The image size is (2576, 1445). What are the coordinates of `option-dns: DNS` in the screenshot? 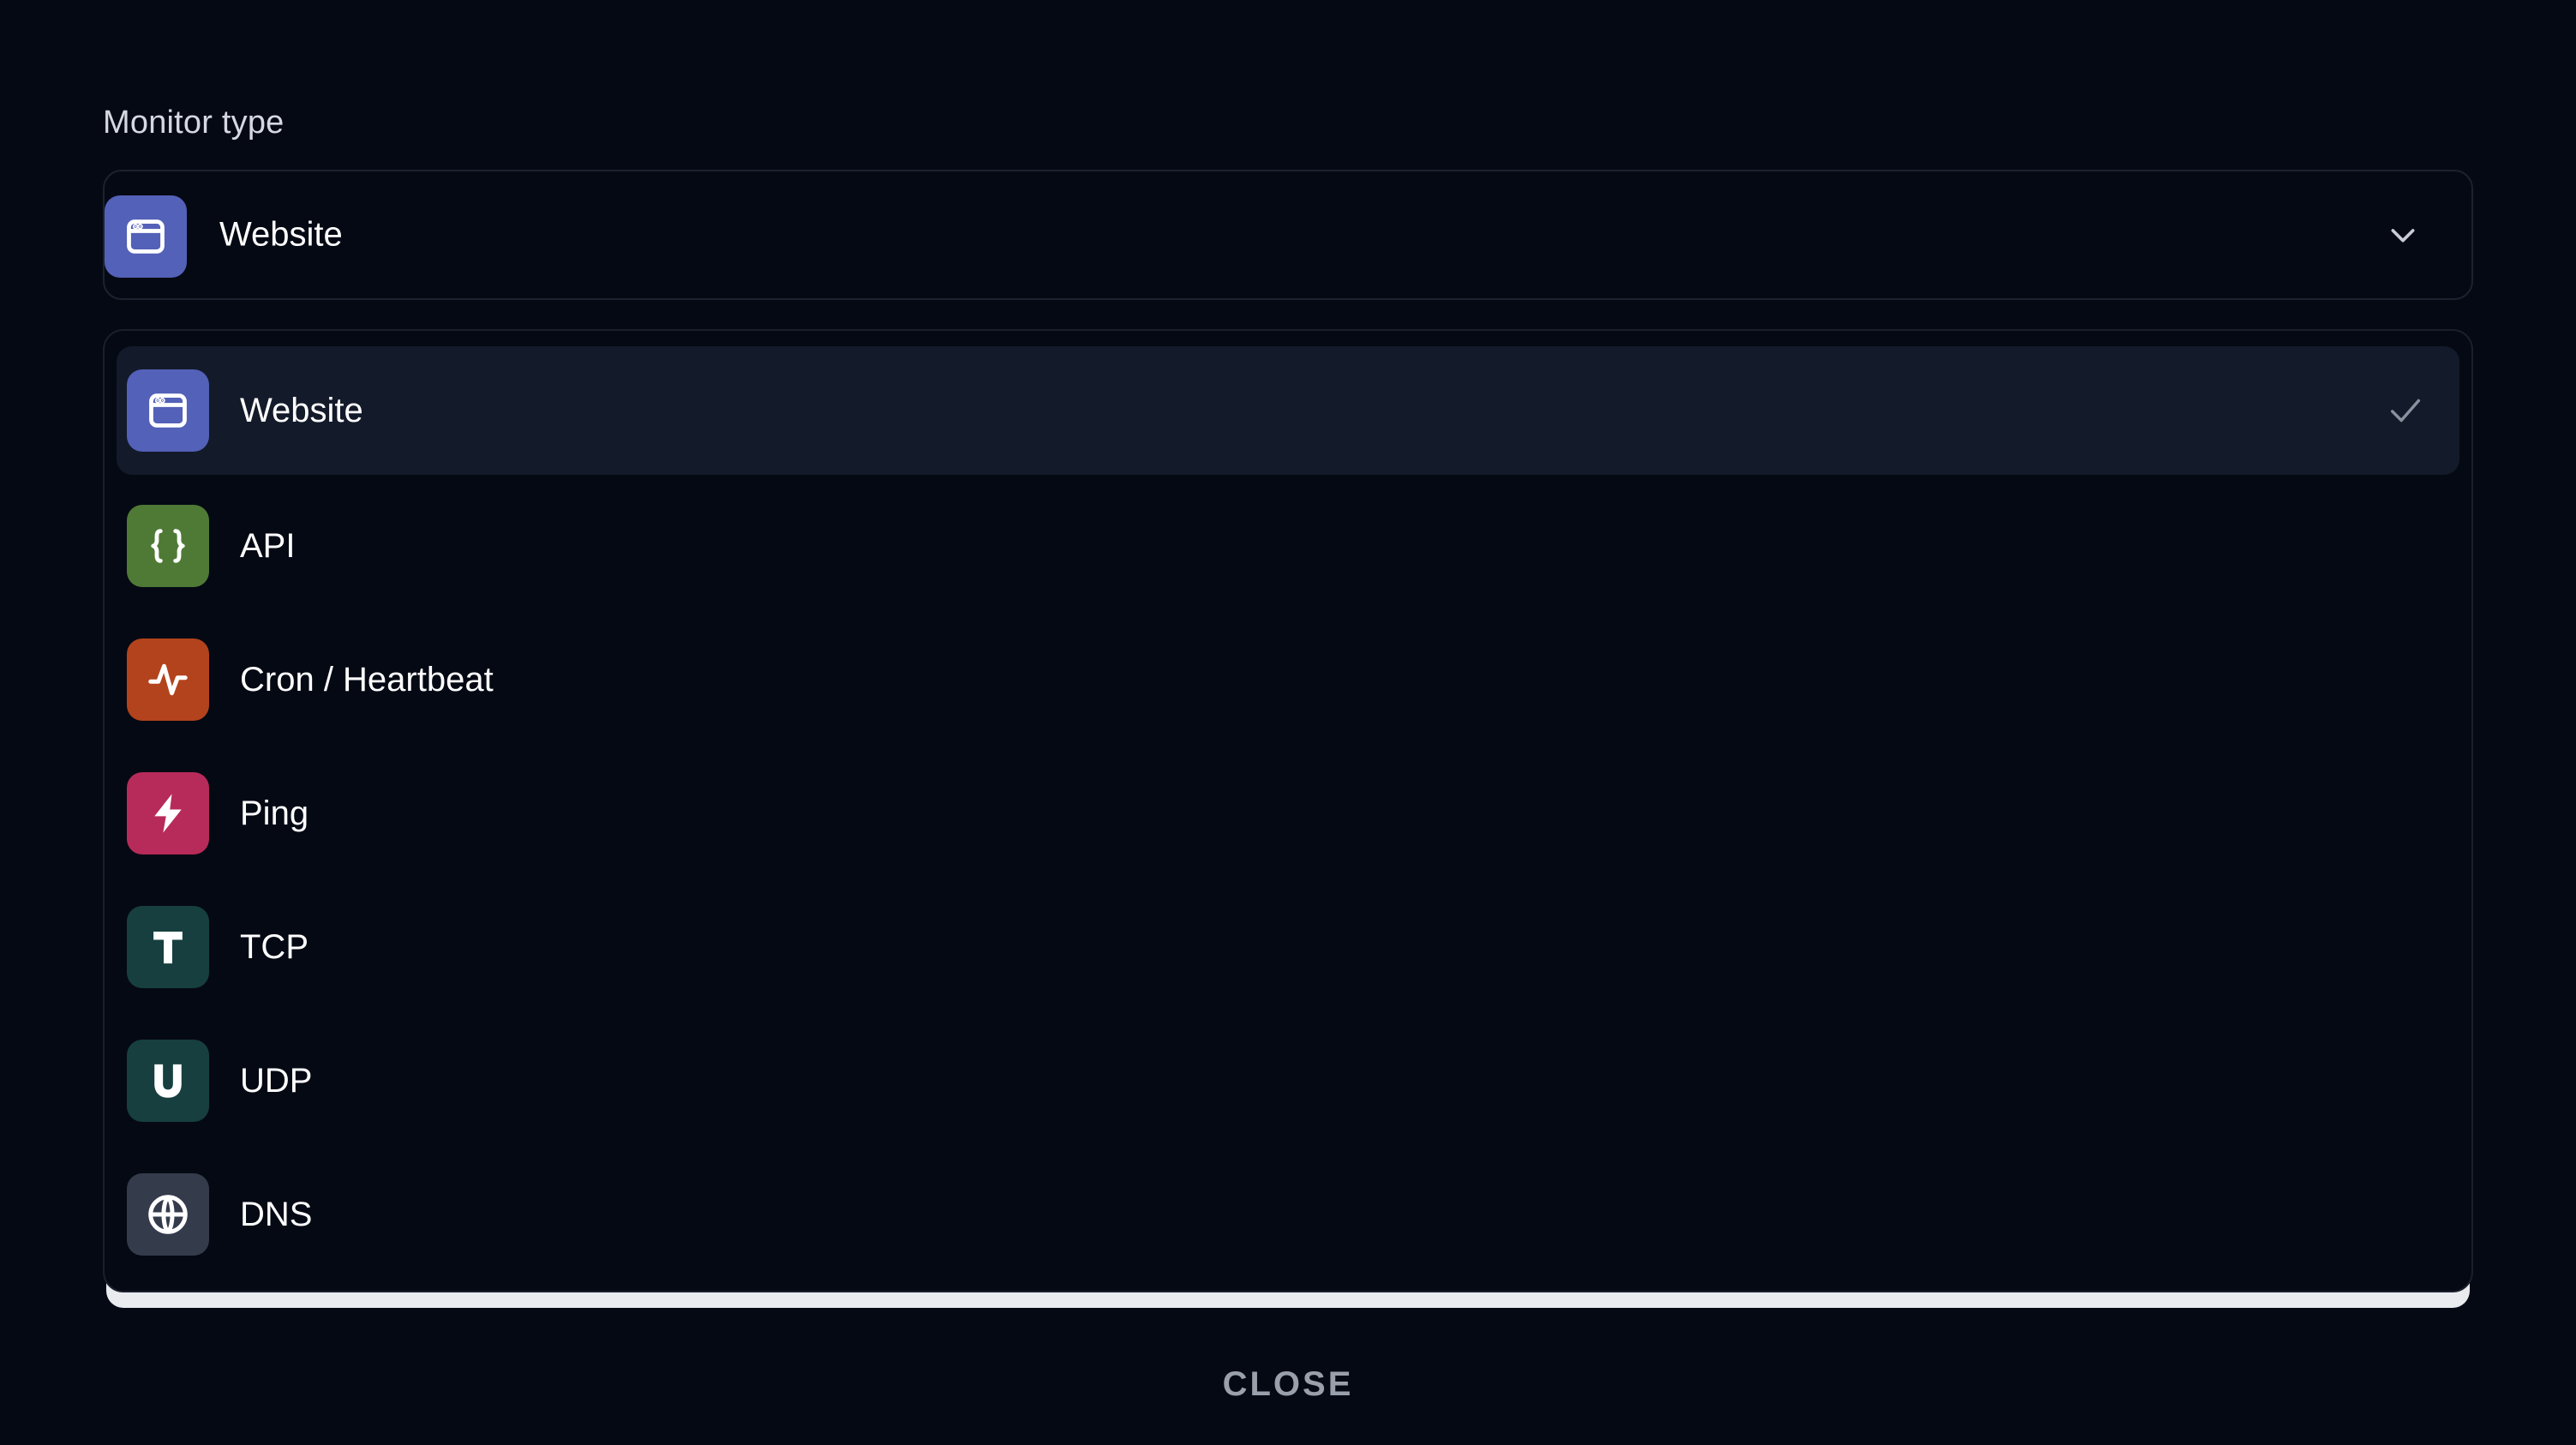 It's located at (1288, 1214).